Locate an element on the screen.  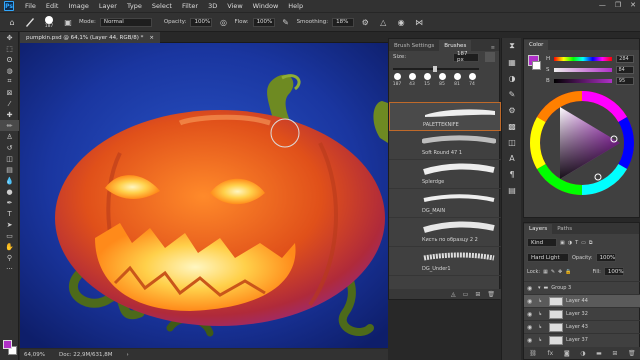
brush-tool-preset-icon is located at coordinates (30, 22).